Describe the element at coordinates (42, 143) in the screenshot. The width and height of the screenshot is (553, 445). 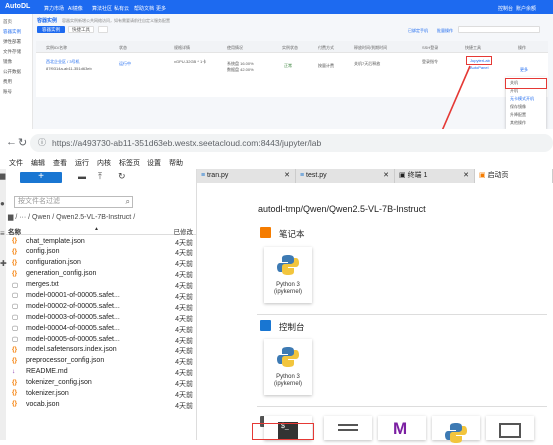
I see `site-info-icon: ⓘ` at that location.